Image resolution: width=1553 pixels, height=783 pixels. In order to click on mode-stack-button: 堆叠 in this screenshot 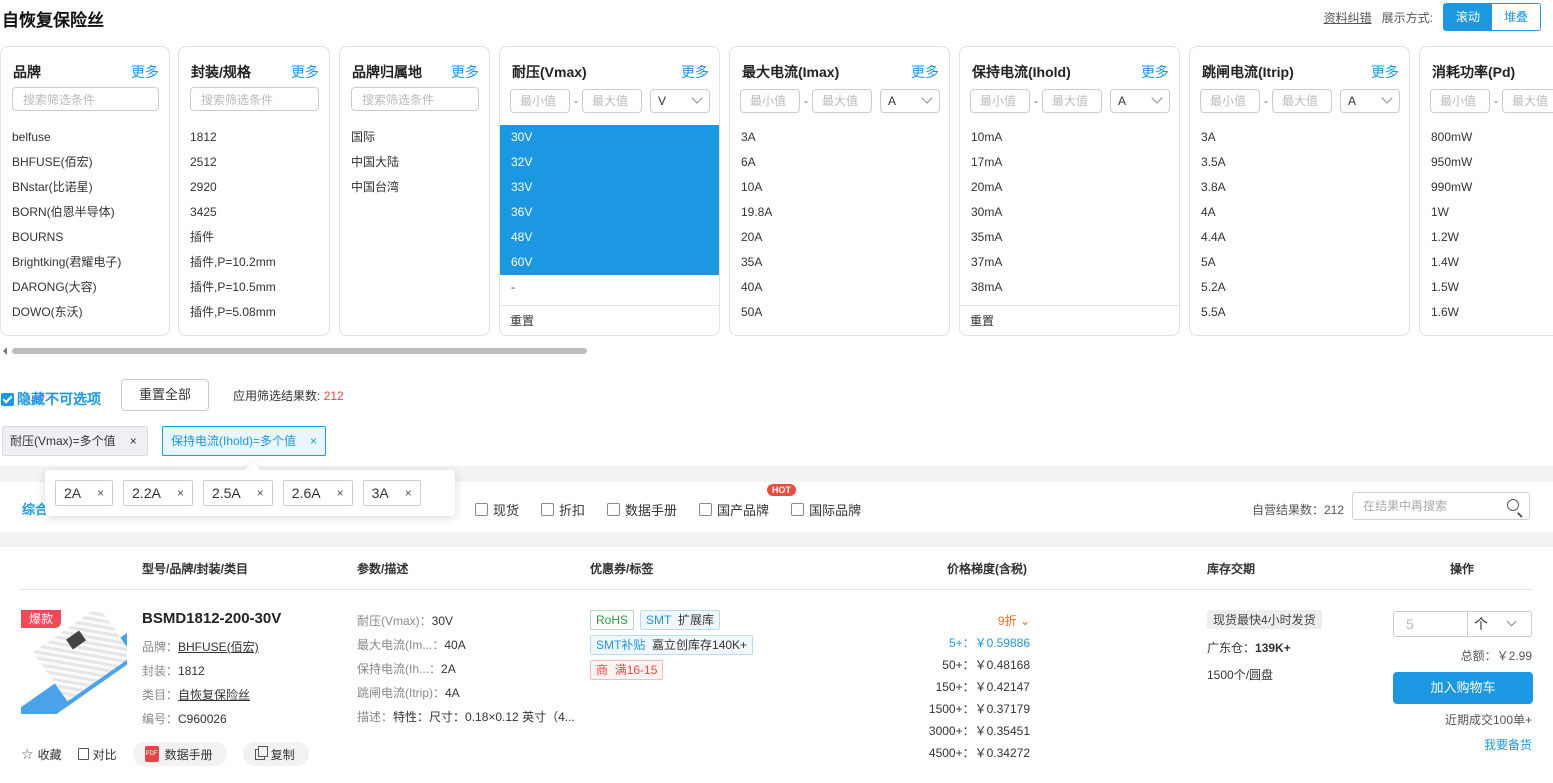, I will do `click(1516, 17)`.